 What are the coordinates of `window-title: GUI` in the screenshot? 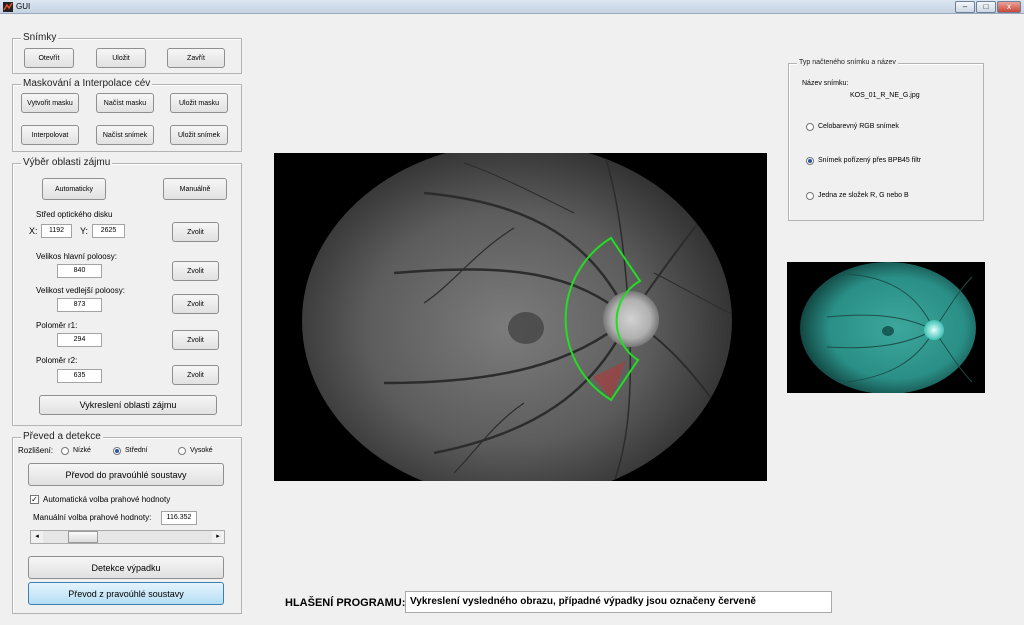 It's located at (23, 6).